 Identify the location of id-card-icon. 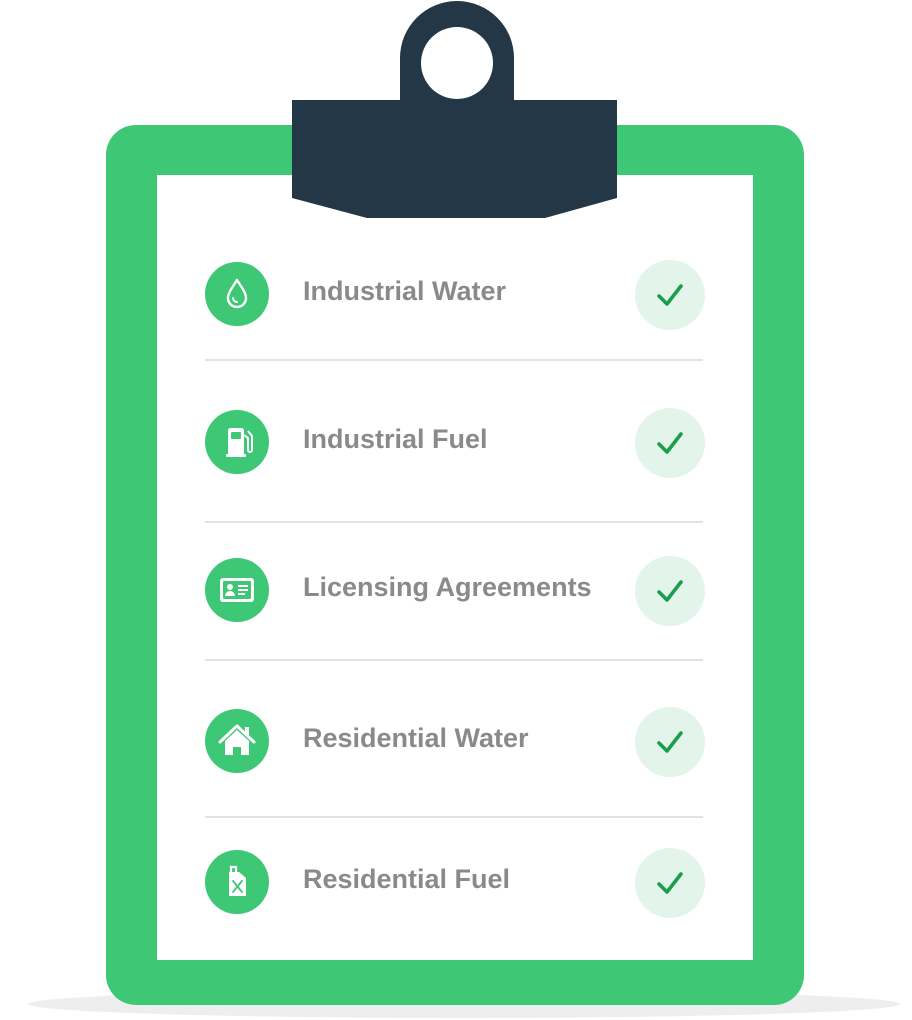
(237, 590).